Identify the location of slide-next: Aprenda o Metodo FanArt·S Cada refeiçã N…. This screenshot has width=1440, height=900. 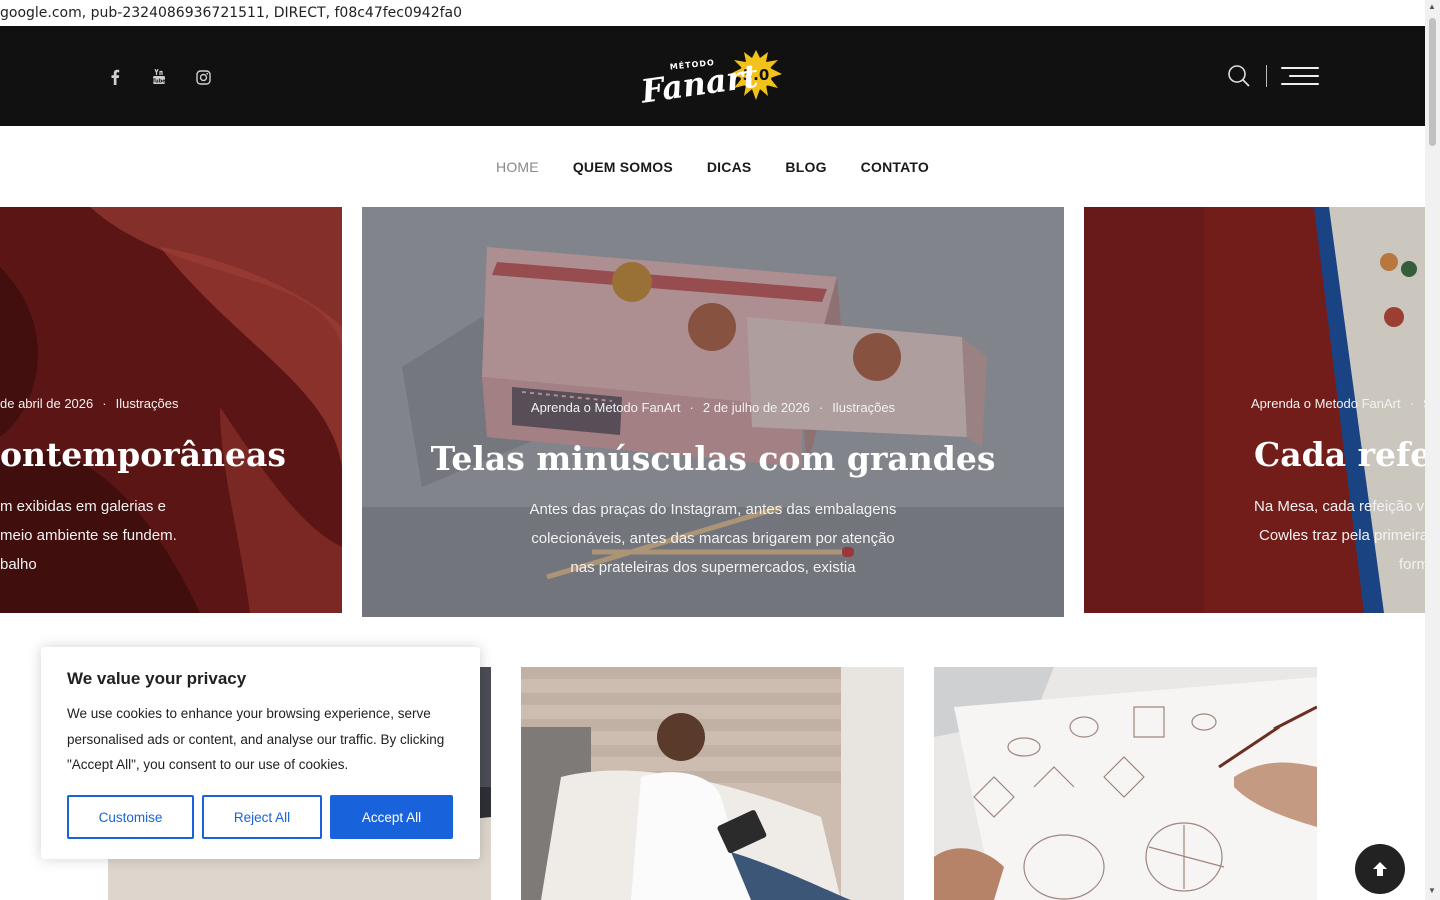
(1254, 410).